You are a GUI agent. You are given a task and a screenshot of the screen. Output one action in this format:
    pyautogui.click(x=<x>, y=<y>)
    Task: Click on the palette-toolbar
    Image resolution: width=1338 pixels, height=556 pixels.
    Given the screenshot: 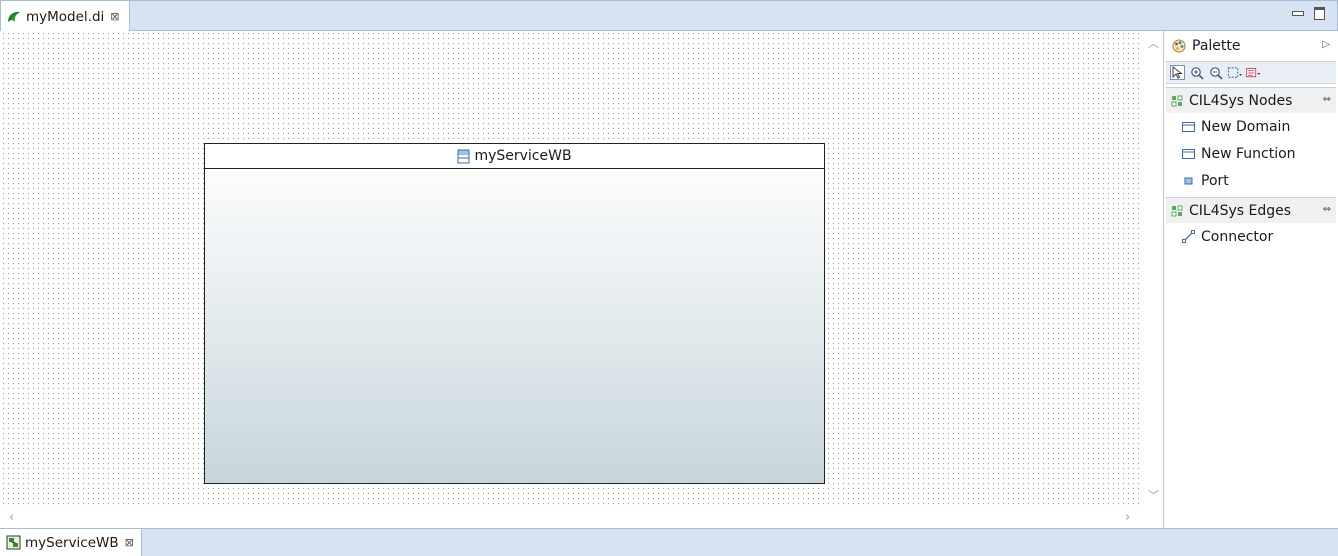 What is the action you would take?
    pyautogui.click(x=1251, y=72)
    